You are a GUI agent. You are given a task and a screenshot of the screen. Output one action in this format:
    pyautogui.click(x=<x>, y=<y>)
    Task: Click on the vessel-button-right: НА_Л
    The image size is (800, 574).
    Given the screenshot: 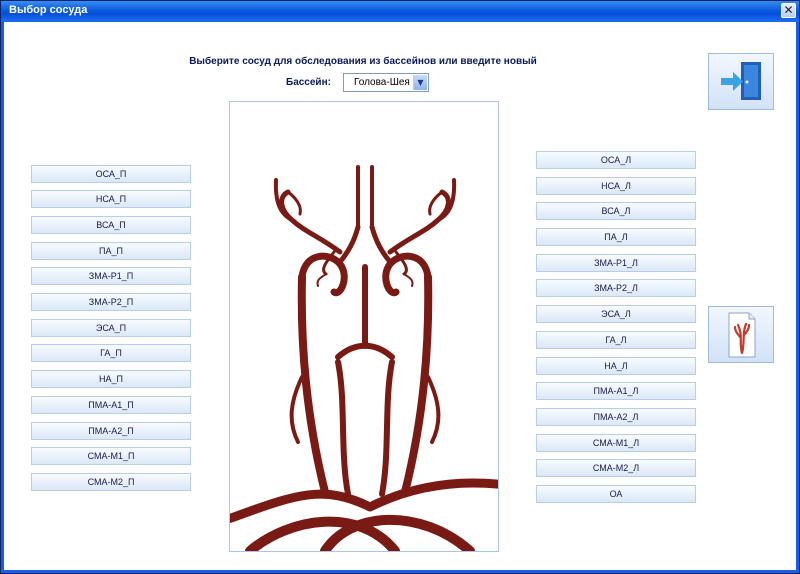 What is the action you would take?
    pyautogui.click(x=616, y=366)
    